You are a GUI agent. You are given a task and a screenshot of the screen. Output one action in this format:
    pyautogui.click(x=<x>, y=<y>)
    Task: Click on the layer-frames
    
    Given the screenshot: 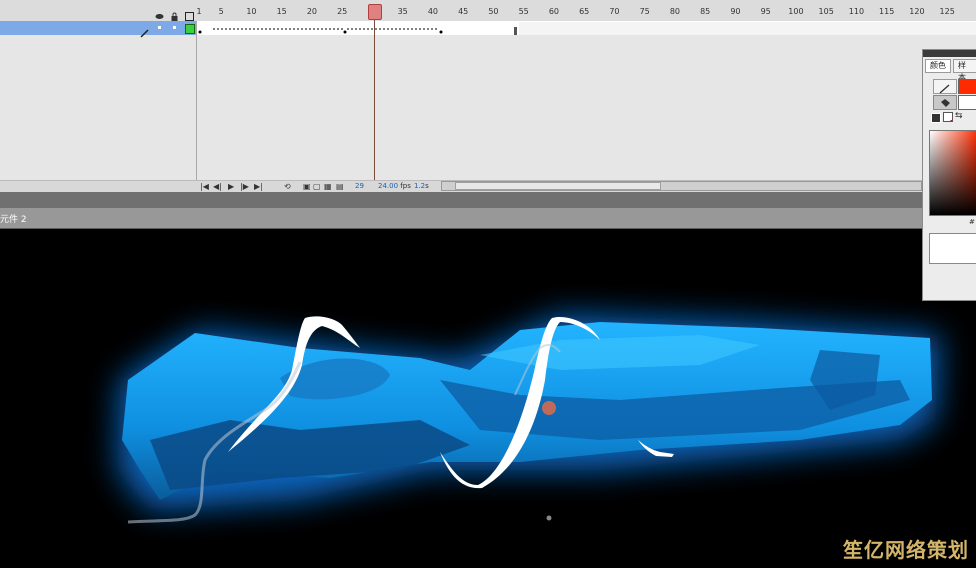 What is the action you would take?
    pyautogui.click(x=586, y=28)
    